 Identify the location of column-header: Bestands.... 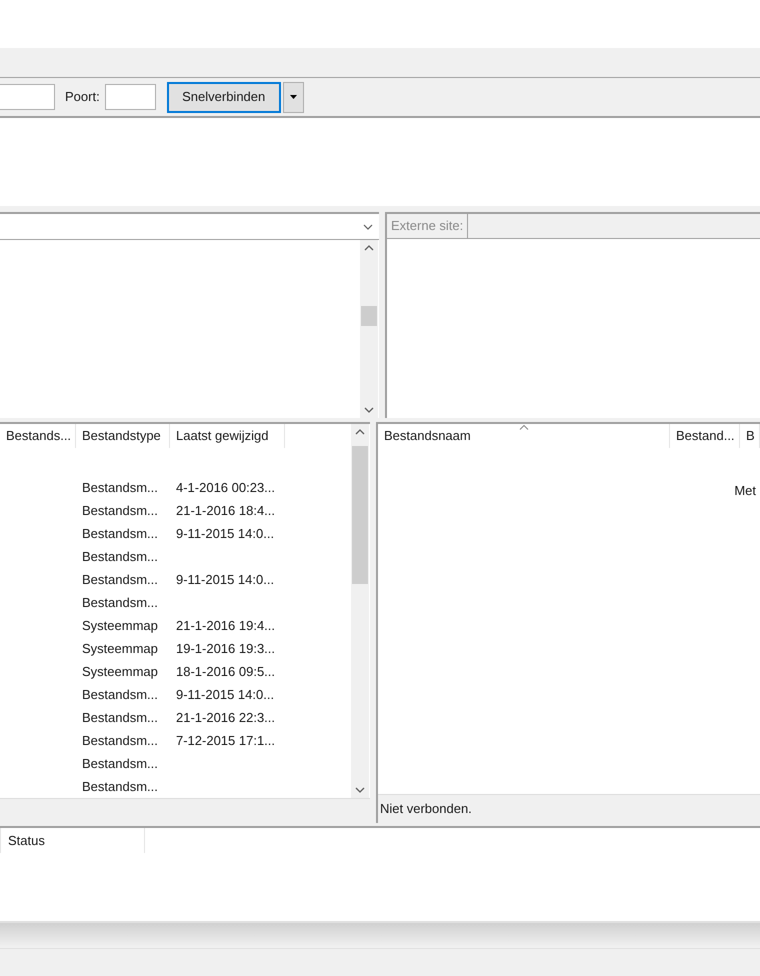
(38, 436).